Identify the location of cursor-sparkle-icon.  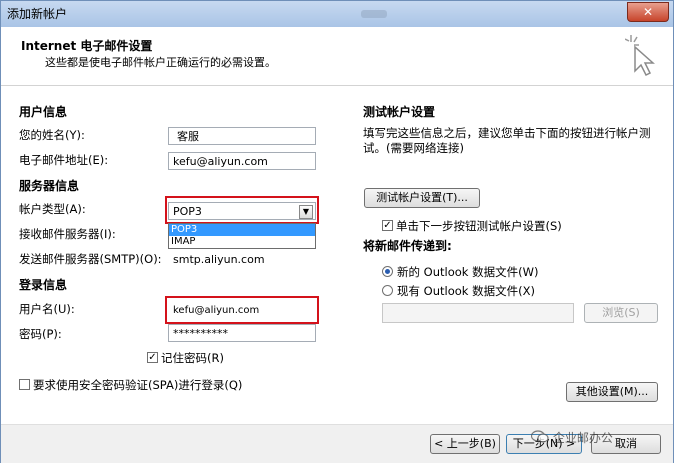
(640, 56).